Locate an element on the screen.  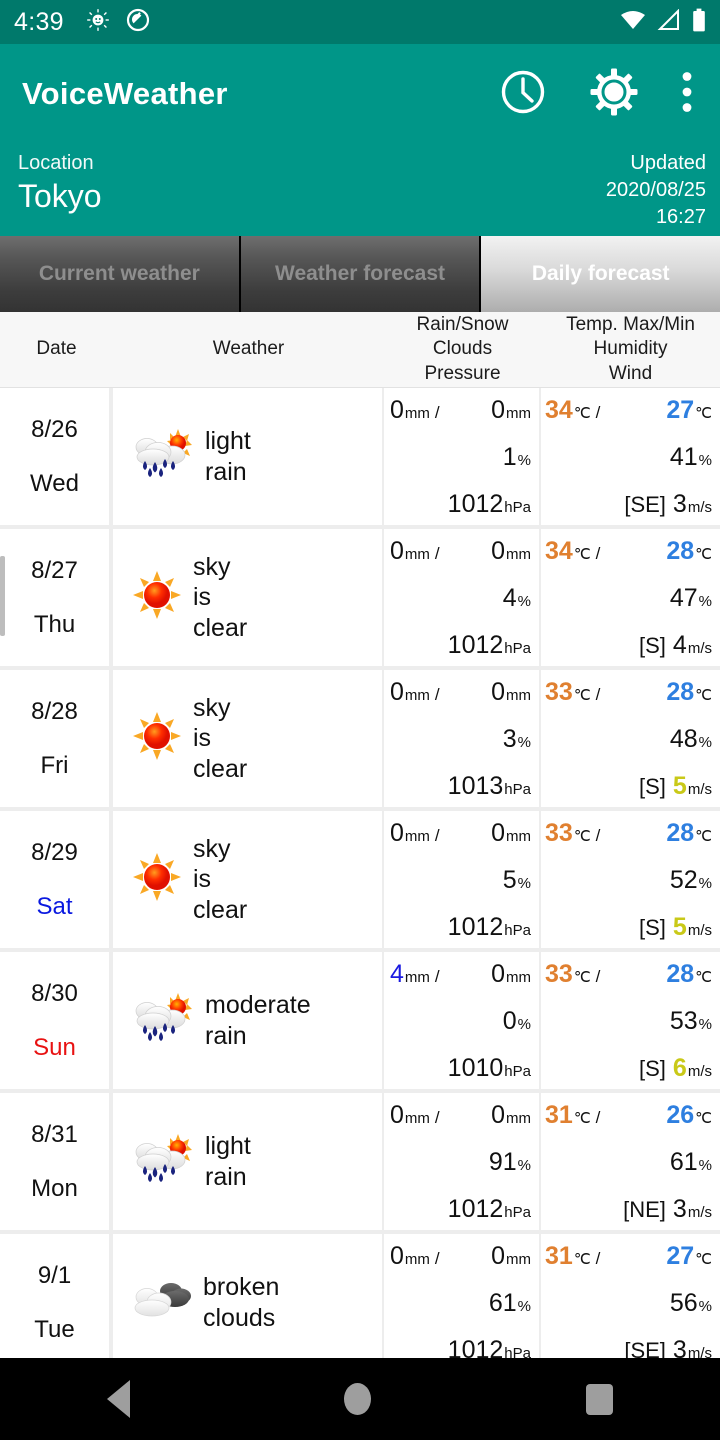
row-wind: [SE] 3 m/s is located at coordinates (628, 1347).